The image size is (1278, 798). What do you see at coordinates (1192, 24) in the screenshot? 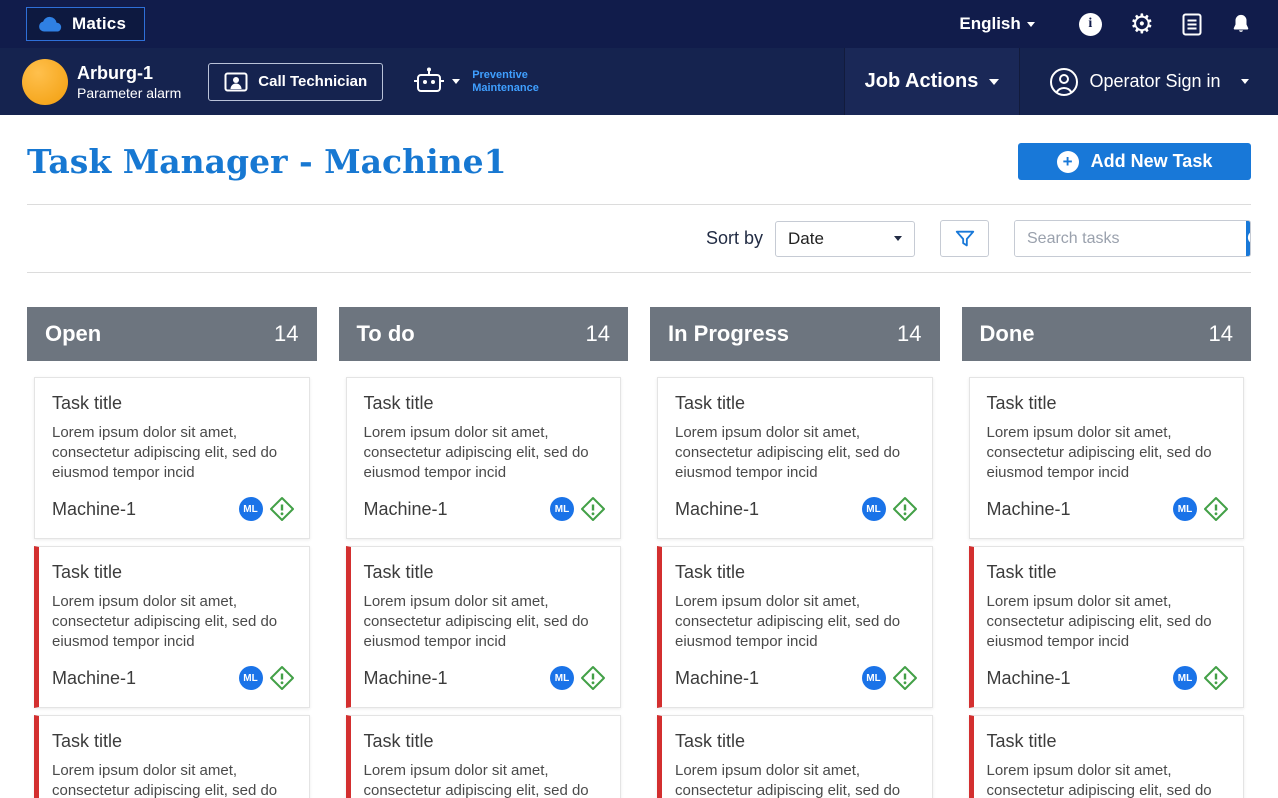
I see `checklist-icon` at bounding box center [1192, 24].